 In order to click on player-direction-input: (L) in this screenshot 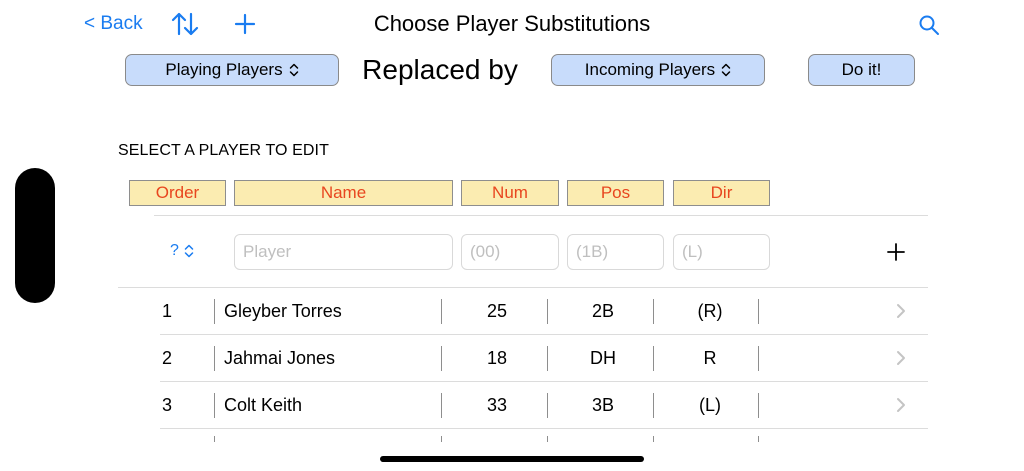, I will do `click(721, 252)`.